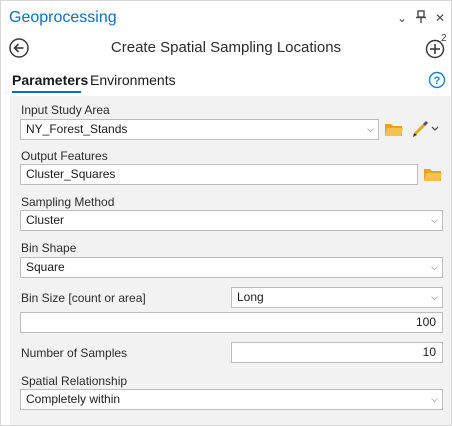  I want to click on close-icon: ✕, so click(440, 18).